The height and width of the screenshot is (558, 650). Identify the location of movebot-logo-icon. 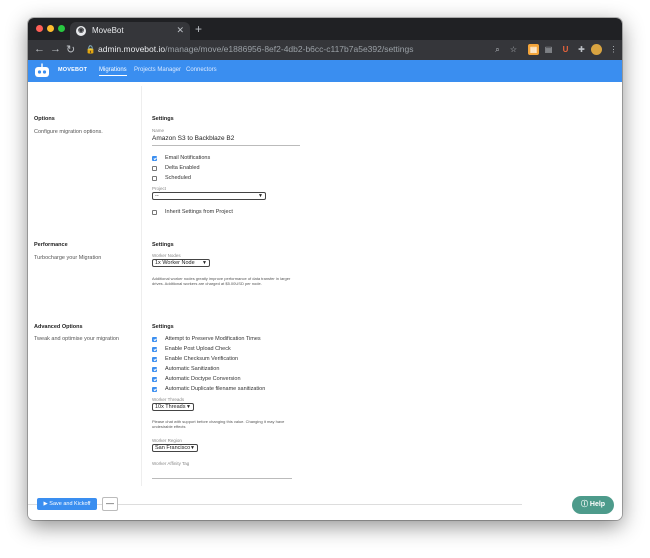
(42, 70).